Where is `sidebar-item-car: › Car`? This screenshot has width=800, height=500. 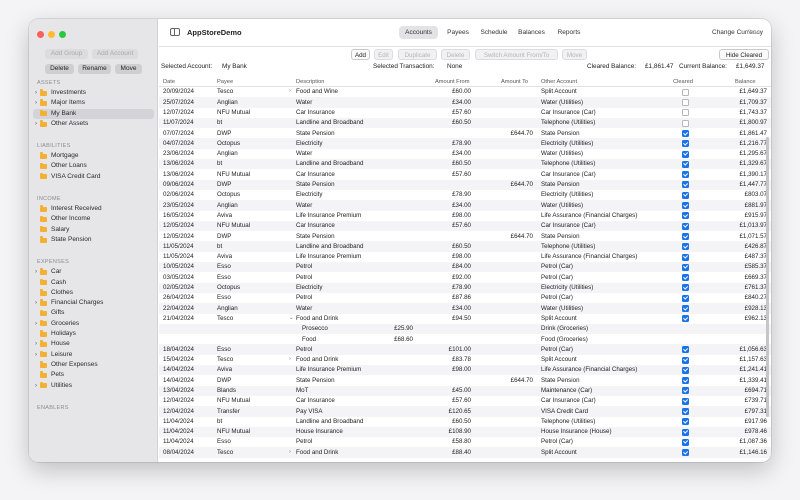 sidebar-item-car: › Car is located at coordinates (93, 272).